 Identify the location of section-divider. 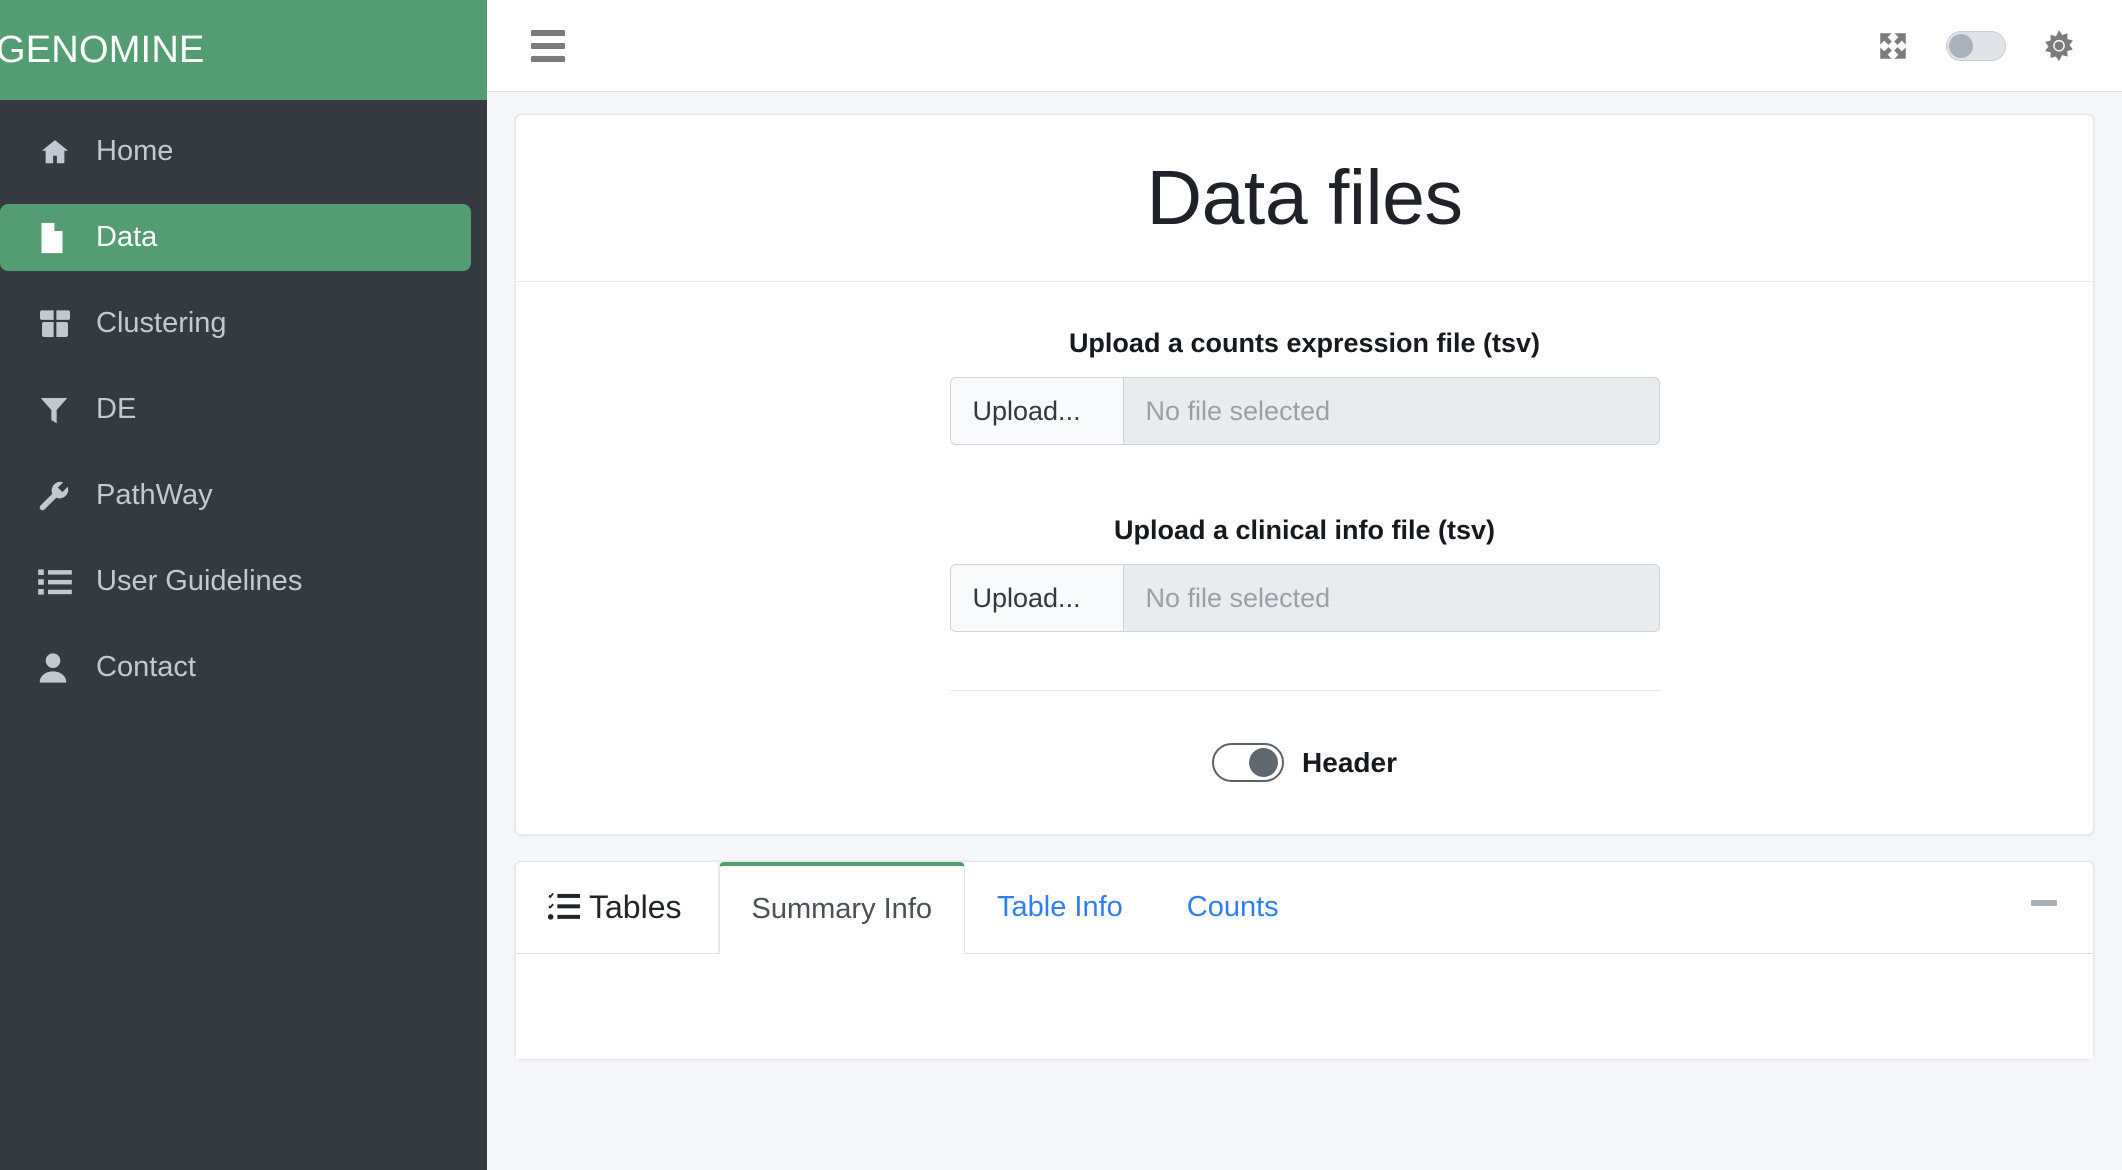
(1304, 690).